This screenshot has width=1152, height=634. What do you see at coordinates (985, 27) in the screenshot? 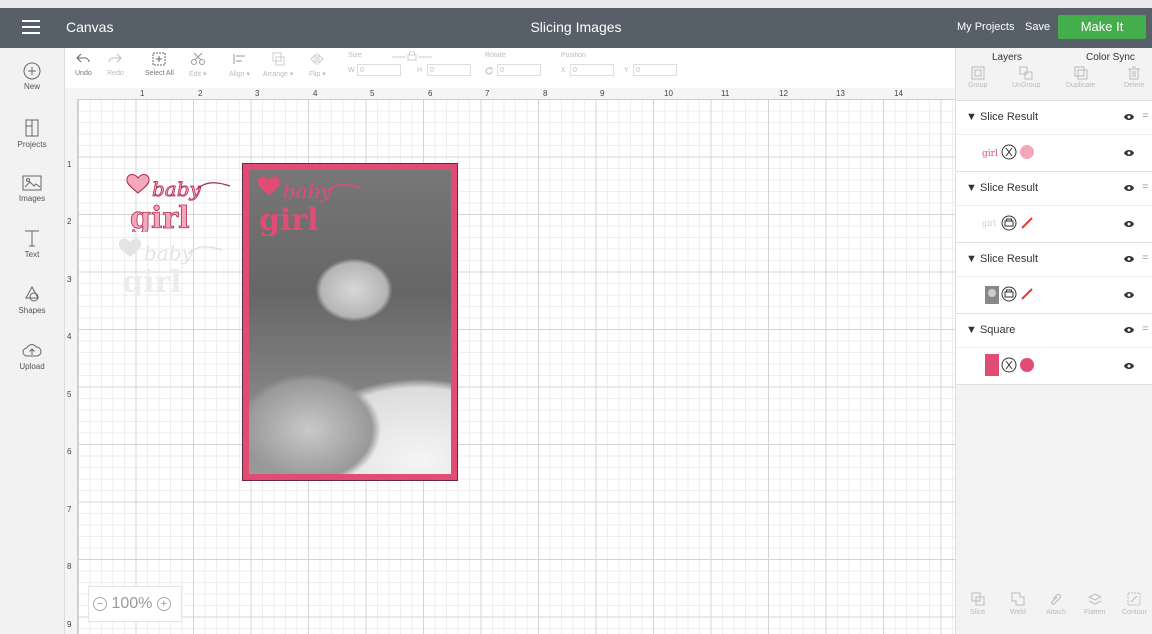
I see `my-projects-link: My Projects` at bounding box center [985, 27].